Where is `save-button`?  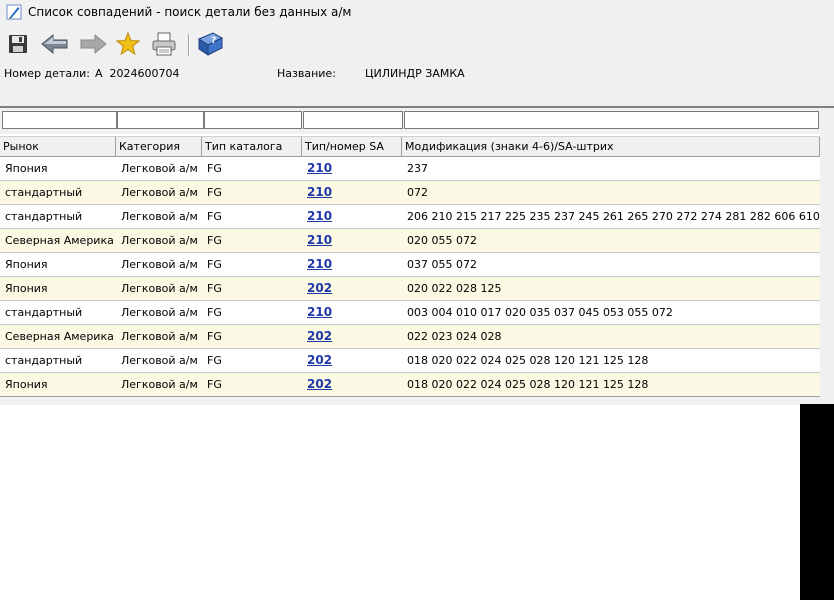 save-button is located at coordinates (18, 44).